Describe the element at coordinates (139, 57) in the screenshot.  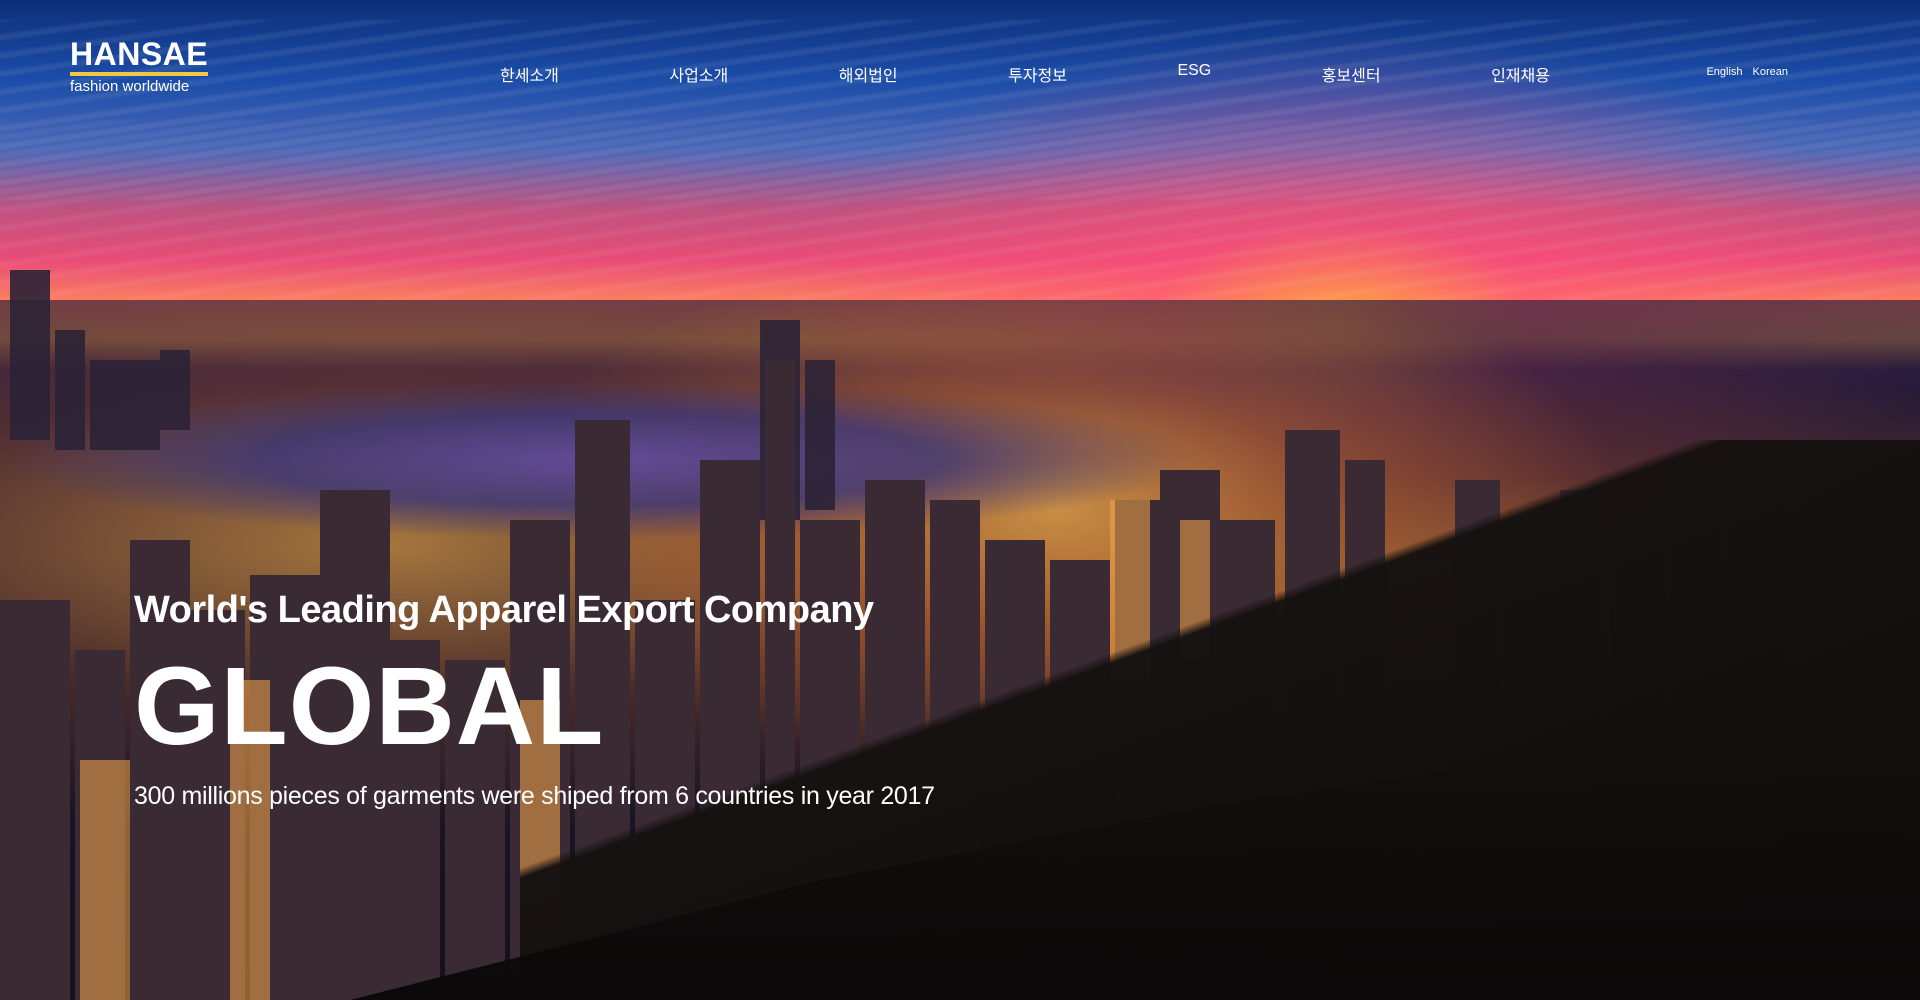
I see `logo-title: HANSAE` at that location.